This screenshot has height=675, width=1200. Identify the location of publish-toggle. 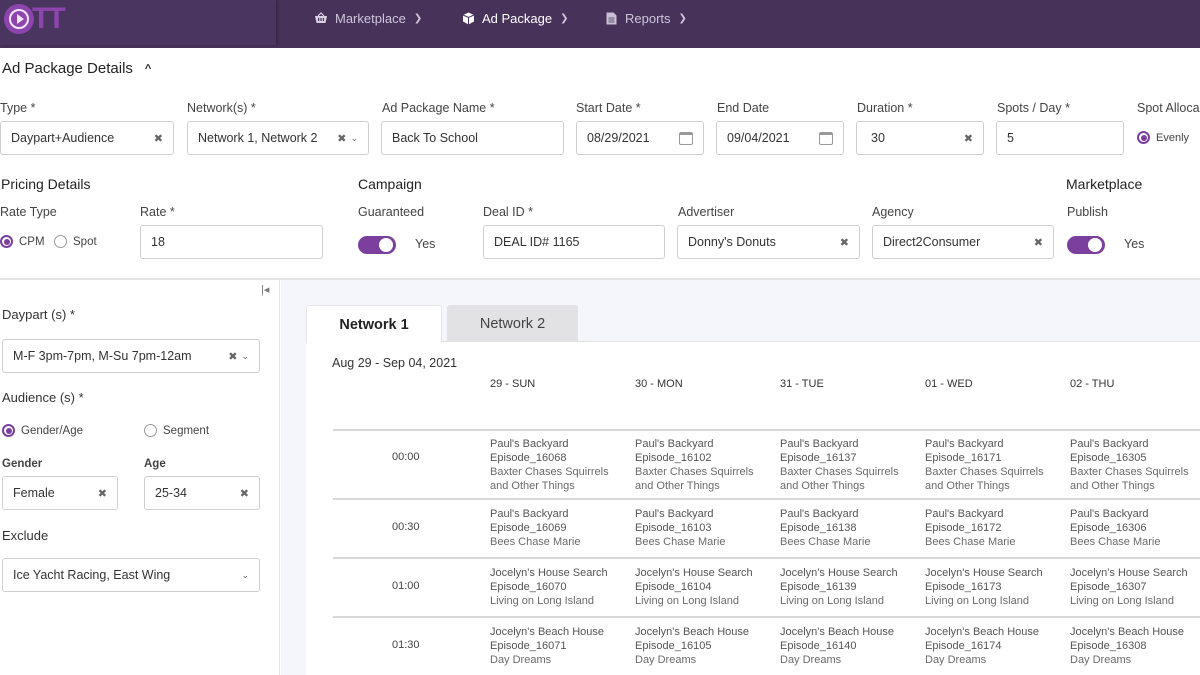
(1086, 245).